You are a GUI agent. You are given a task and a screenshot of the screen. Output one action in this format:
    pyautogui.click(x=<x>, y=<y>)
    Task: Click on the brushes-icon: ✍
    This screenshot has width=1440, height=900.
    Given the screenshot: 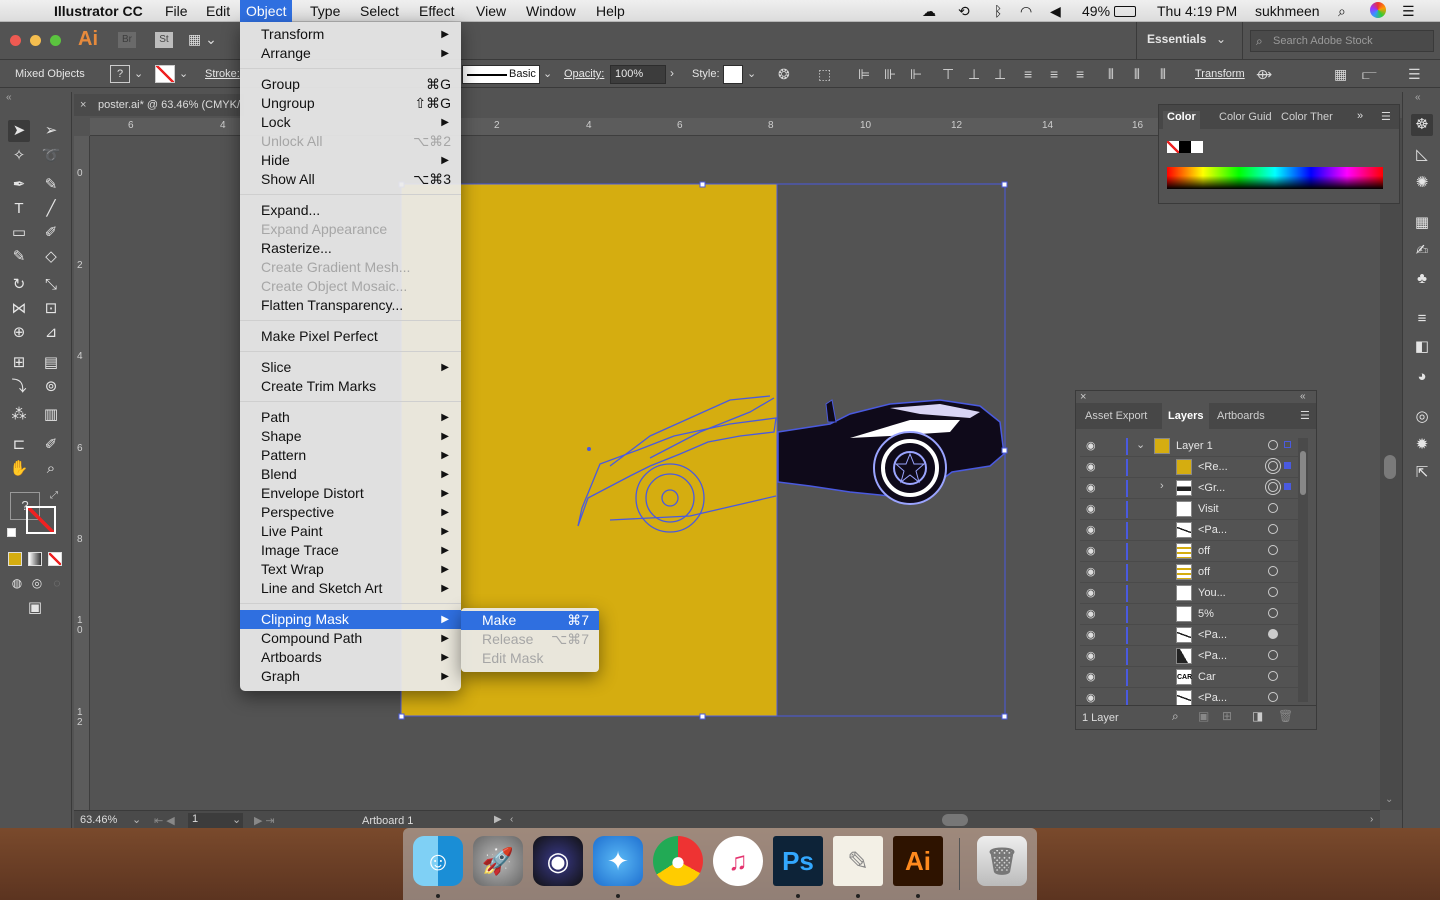 What is the action you would take?
    pyautogui.click(x=1422, y=251)
    